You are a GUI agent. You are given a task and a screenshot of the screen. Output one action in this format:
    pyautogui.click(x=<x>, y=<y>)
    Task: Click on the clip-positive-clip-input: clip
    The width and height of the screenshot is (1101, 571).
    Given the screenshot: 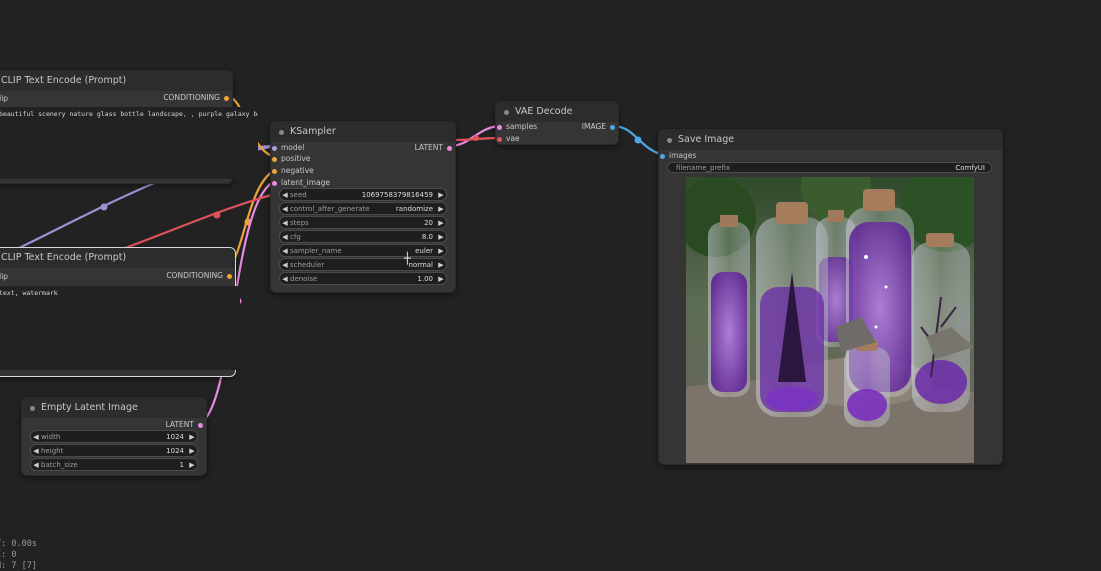 What is the action you would take?
    pyautogui.click(x=4, y=98)
    